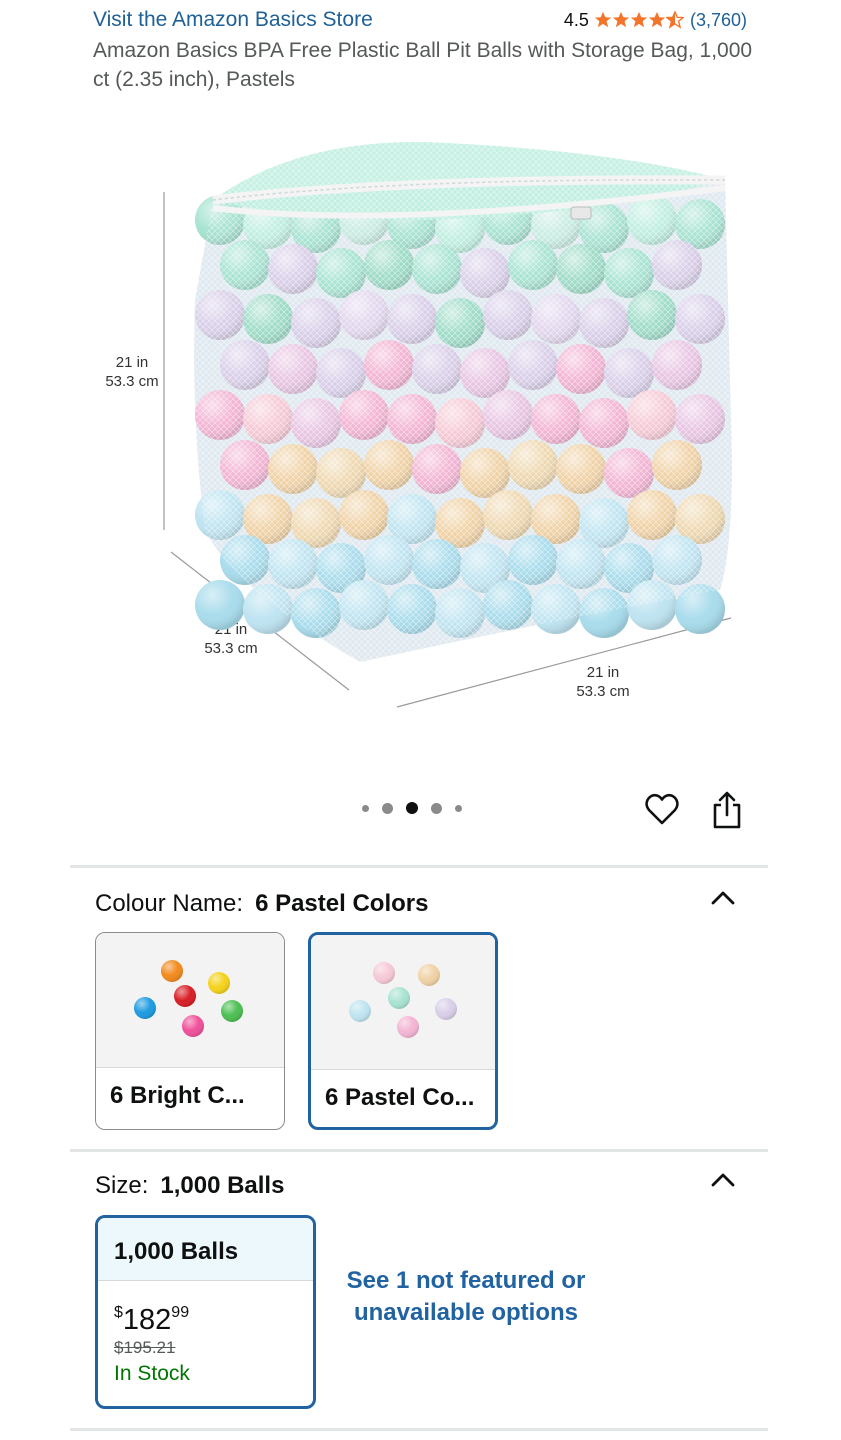  What do you see at coordinates (342, 903) in the screenshot?
I see `colour-value: 6 Pastel Colors` at bounding box center [342, 903].